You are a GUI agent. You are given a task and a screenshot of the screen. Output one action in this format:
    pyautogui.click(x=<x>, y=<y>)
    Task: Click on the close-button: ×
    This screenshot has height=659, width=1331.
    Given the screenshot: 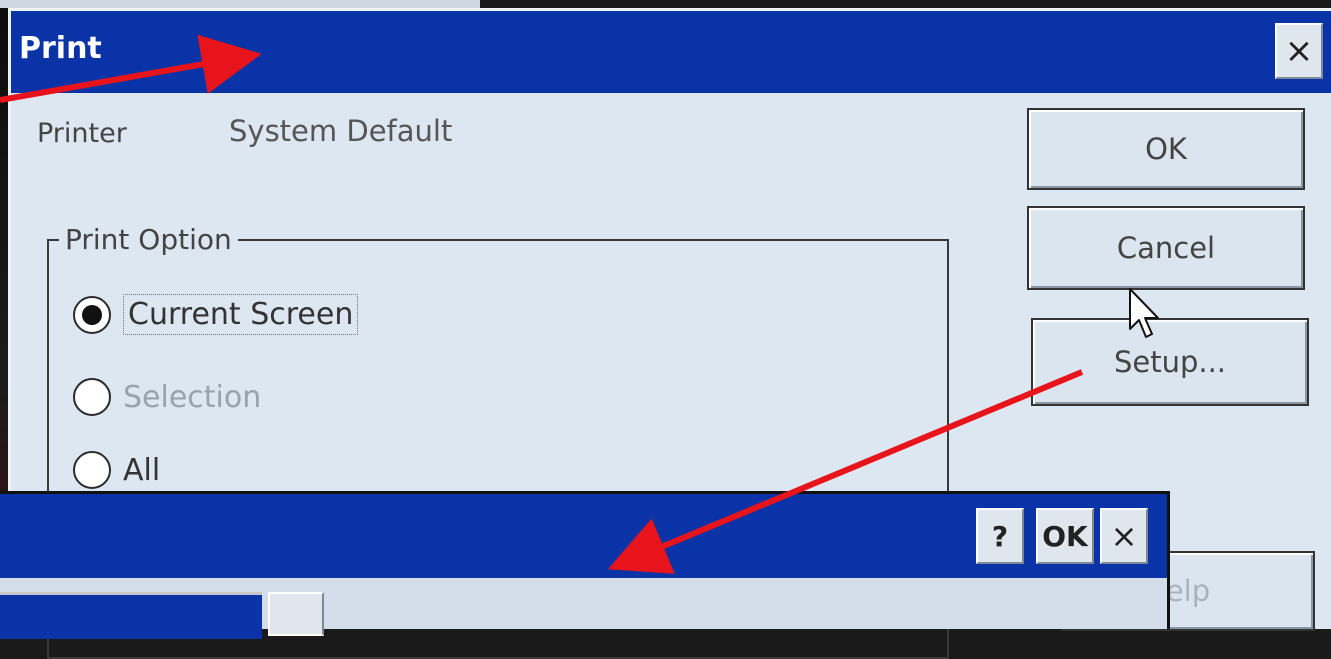 What is the action you would take?
    pyautogui.click(x=1299, y=51)
    